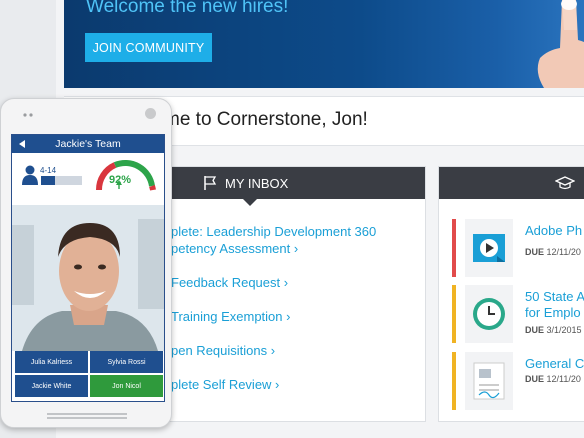 The image size is (584, 438). Describe the element at coordinates (30, 175) in the screenshot. I see `person-icon` at that location.